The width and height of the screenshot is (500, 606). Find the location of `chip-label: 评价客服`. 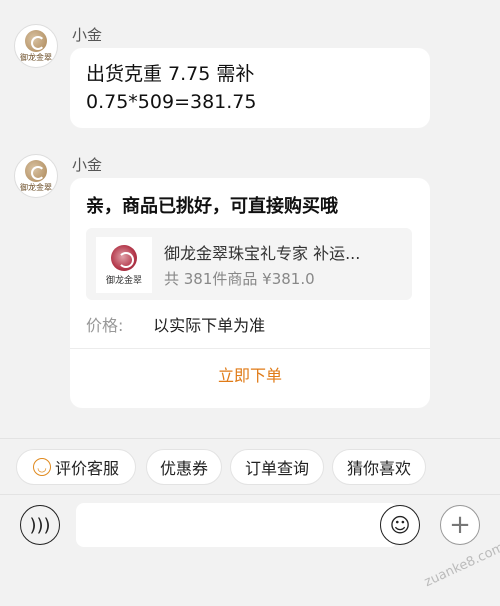

chip-label: 评价客服 is located at coordinates (86, 468).